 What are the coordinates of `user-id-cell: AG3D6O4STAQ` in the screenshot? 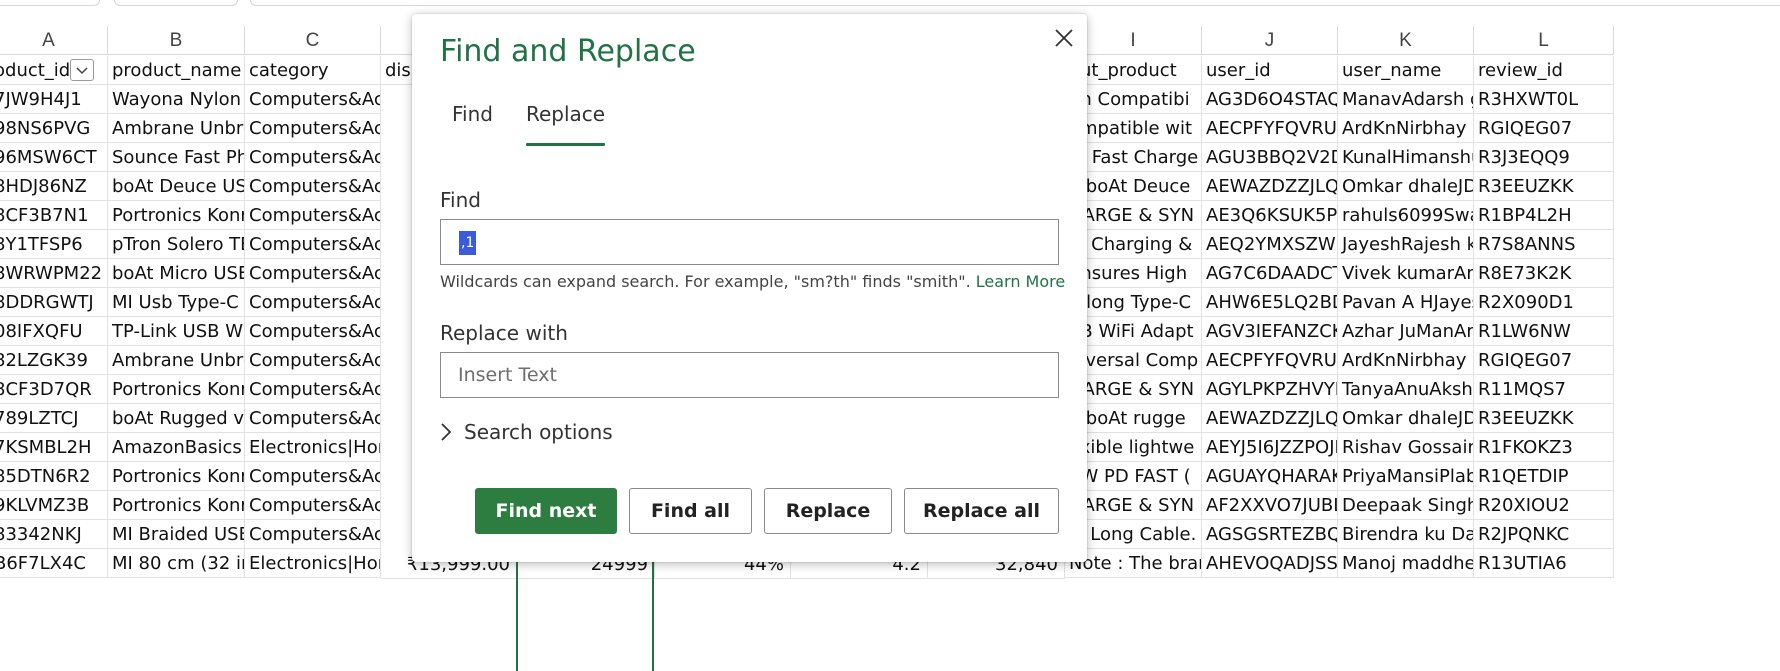 It's located at (1270, 99).